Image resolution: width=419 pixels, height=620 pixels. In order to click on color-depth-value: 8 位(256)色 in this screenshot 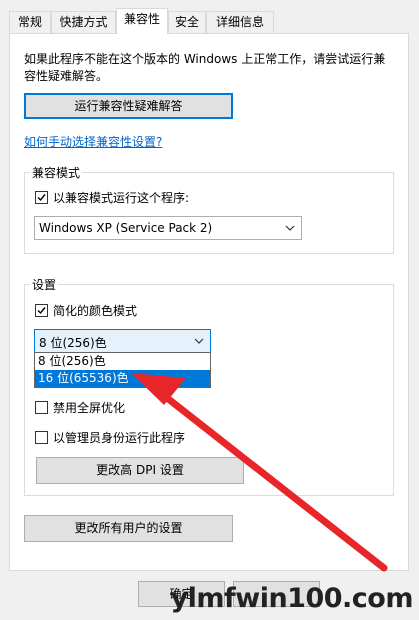, I will do `click(73, 343)`.